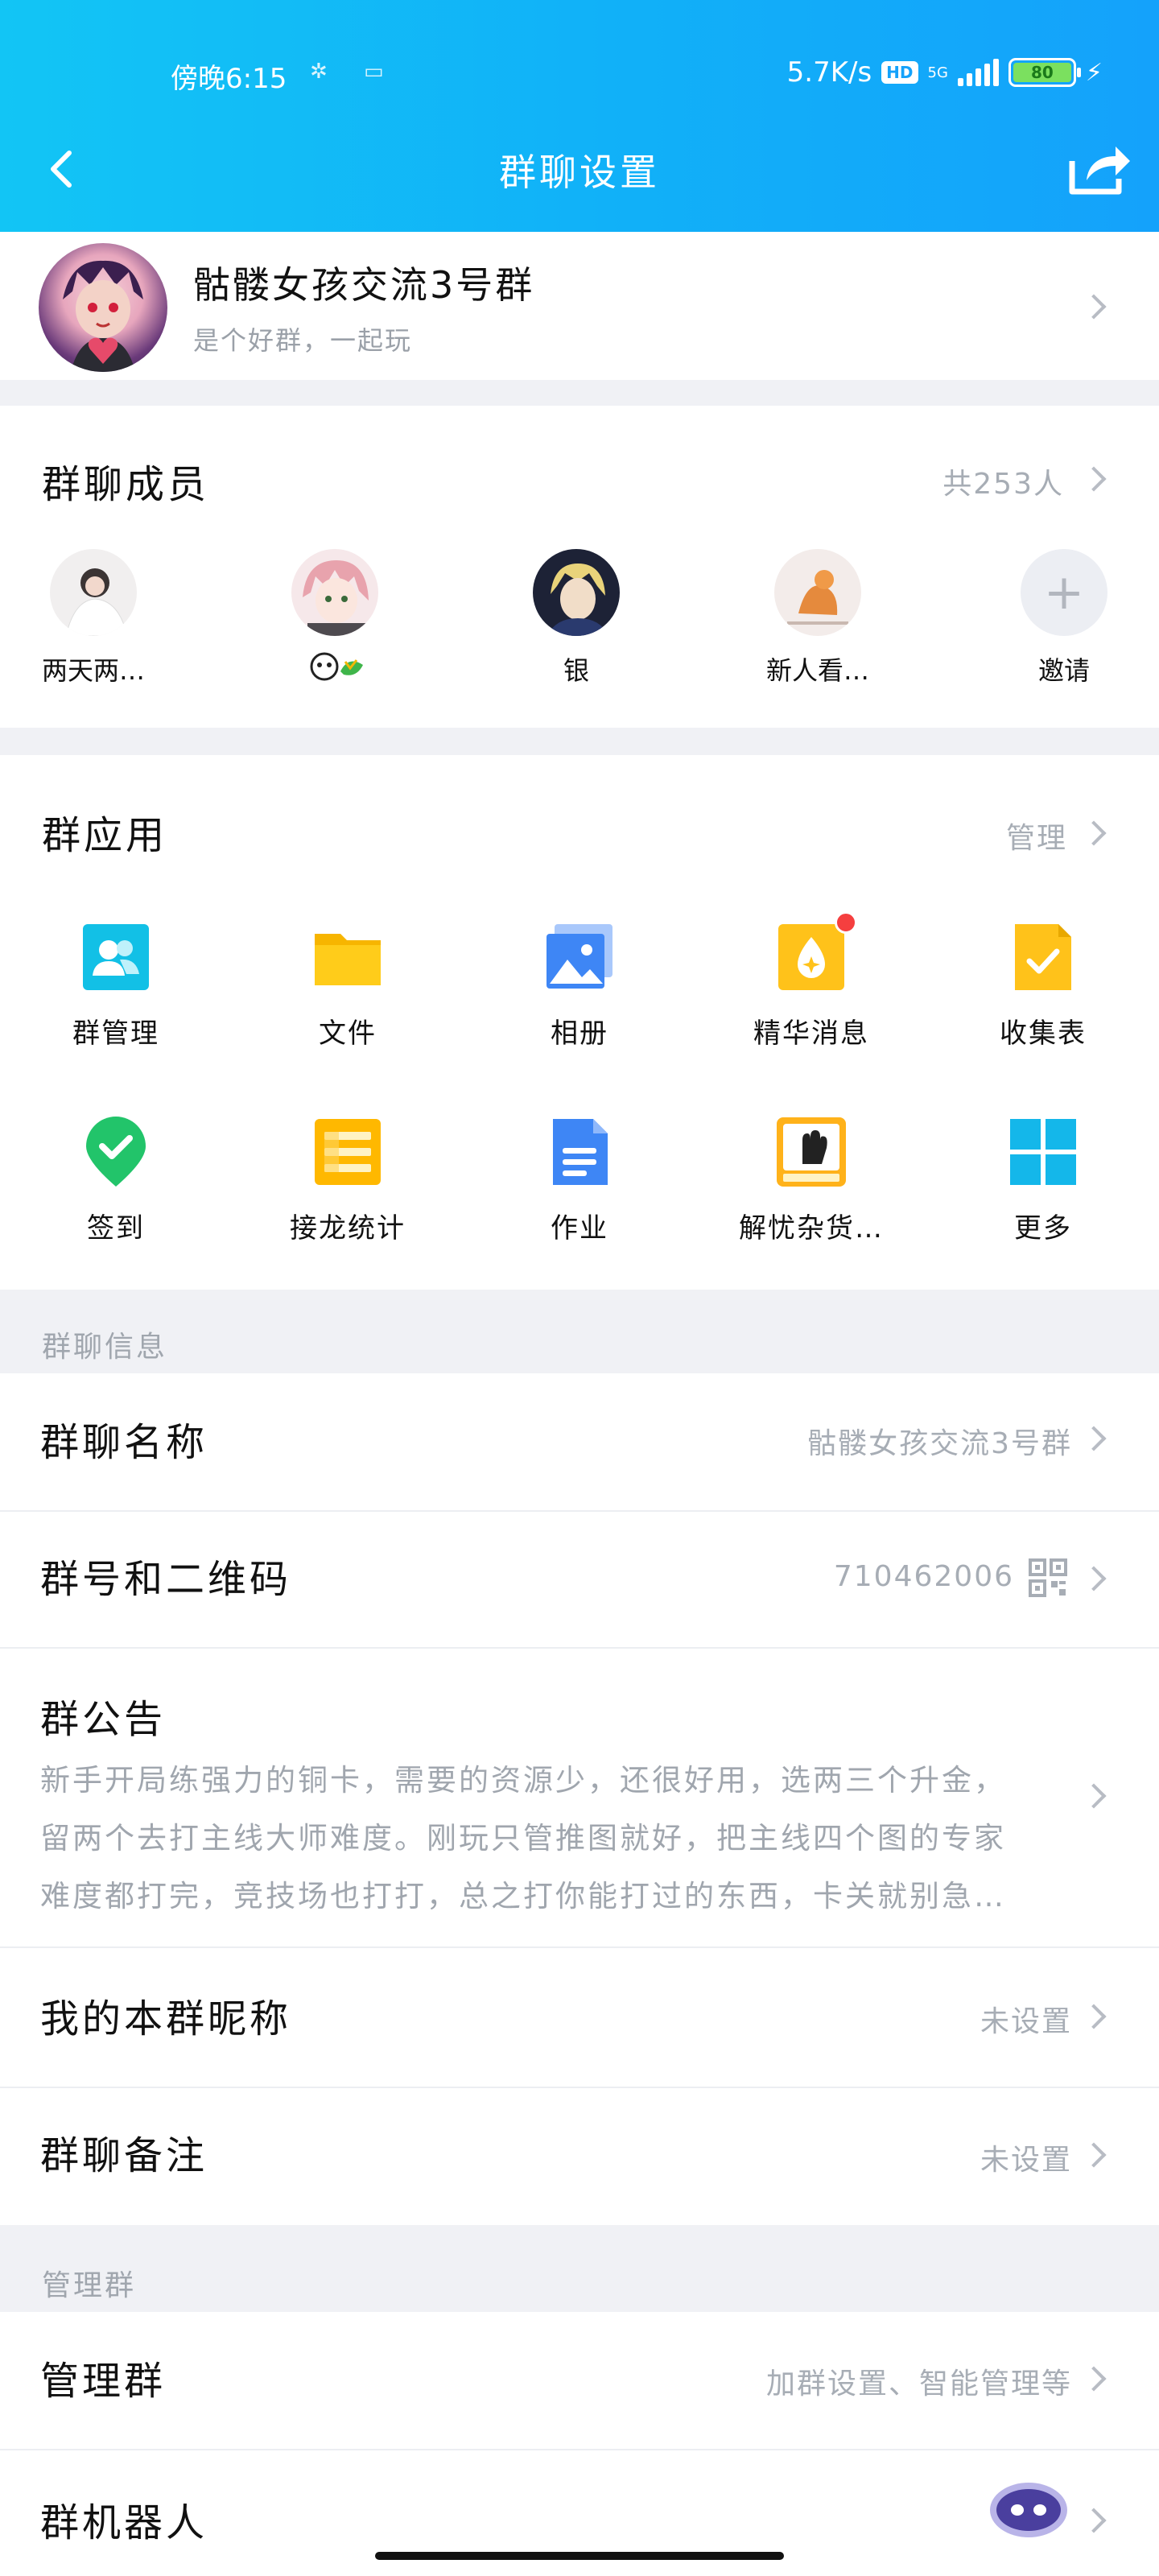  I want to click on header: 傍晚6:15 ✲ ▭ 5.7K/s HD 5G 80 ⚡ 群聊设置, so click(579, 116).